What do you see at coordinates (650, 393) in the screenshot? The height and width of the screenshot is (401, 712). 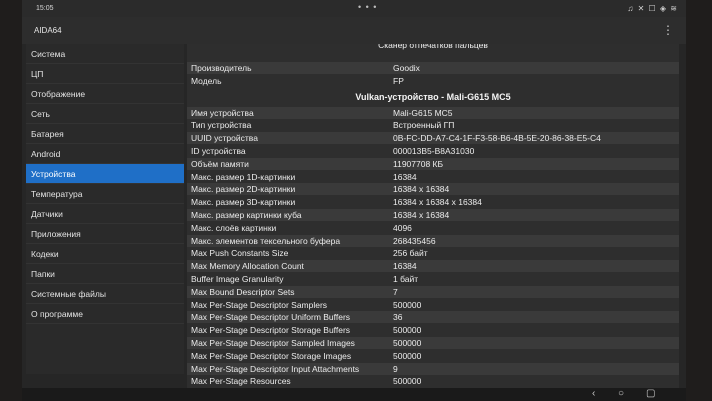 I see `recents-icon: ▢` at bounding box center [650, 393].